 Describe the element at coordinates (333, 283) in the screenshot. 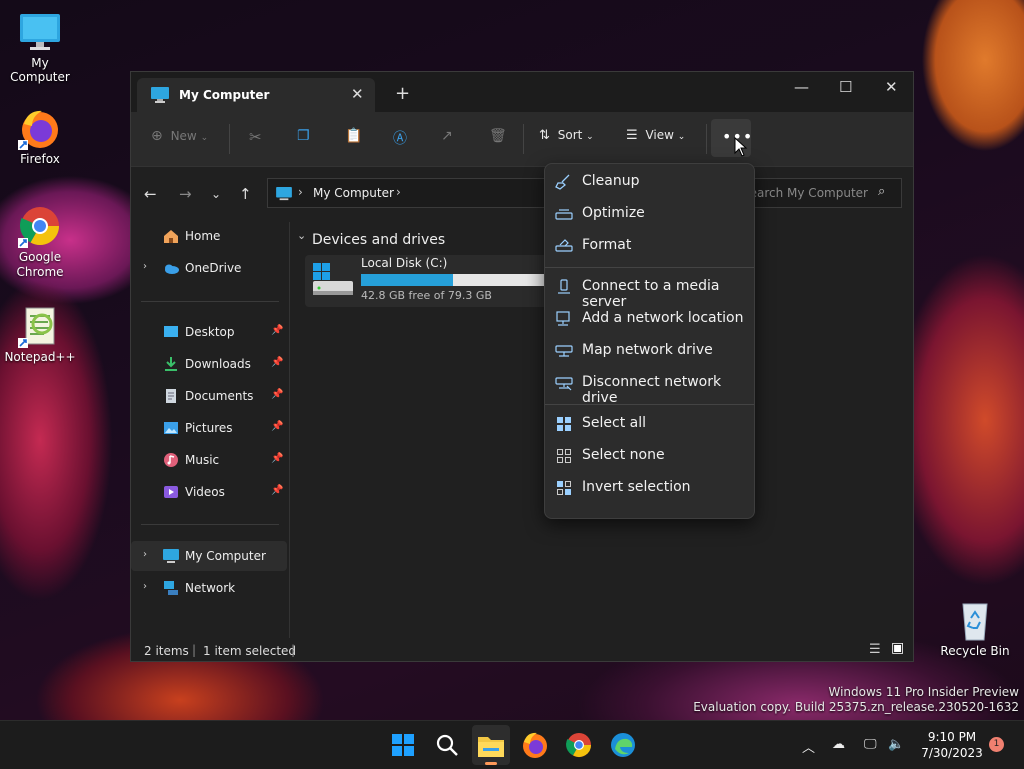

I see `hard-drive-icon` at that location.